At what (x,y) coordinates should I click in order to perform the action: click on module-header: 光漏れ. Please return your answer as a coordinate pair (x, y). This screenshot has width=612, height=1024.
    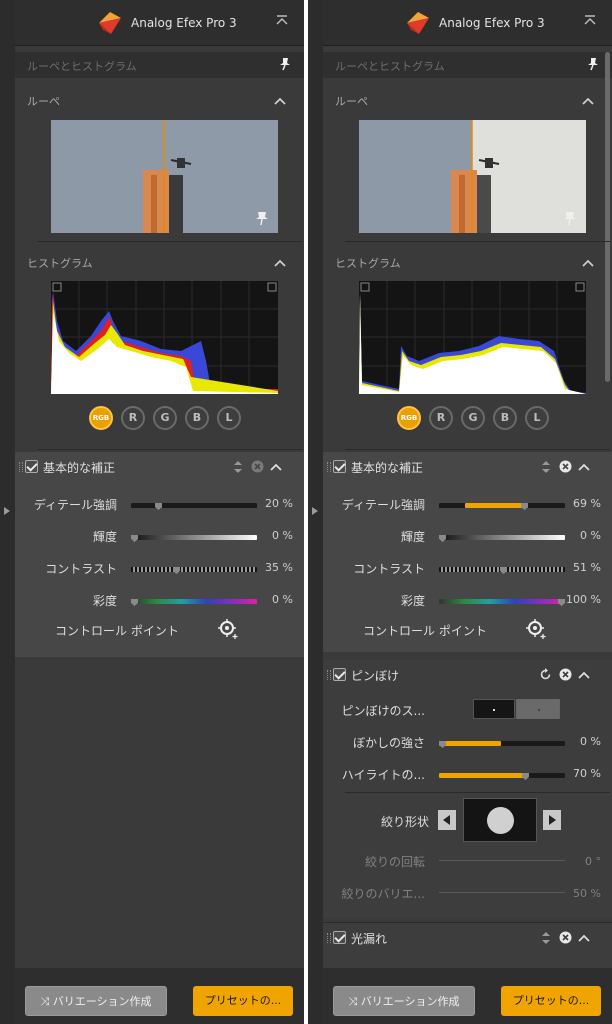
    Looking at the image, I should click on (467, 938).